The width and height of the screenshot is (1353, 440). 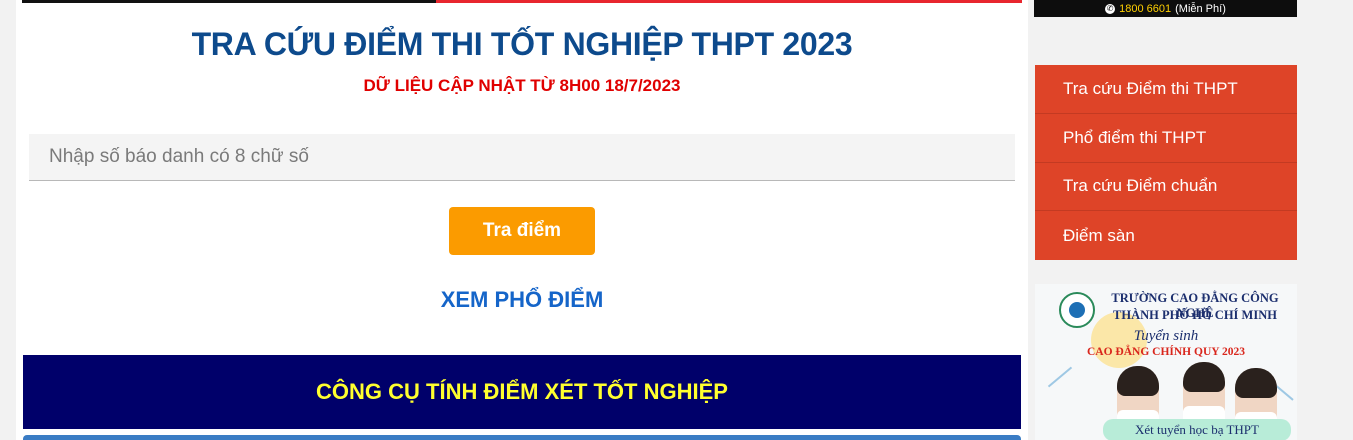 I want to click on ad-admission-pill: Xét tuyển học bạ THPT, so click(x=1197, y=429).